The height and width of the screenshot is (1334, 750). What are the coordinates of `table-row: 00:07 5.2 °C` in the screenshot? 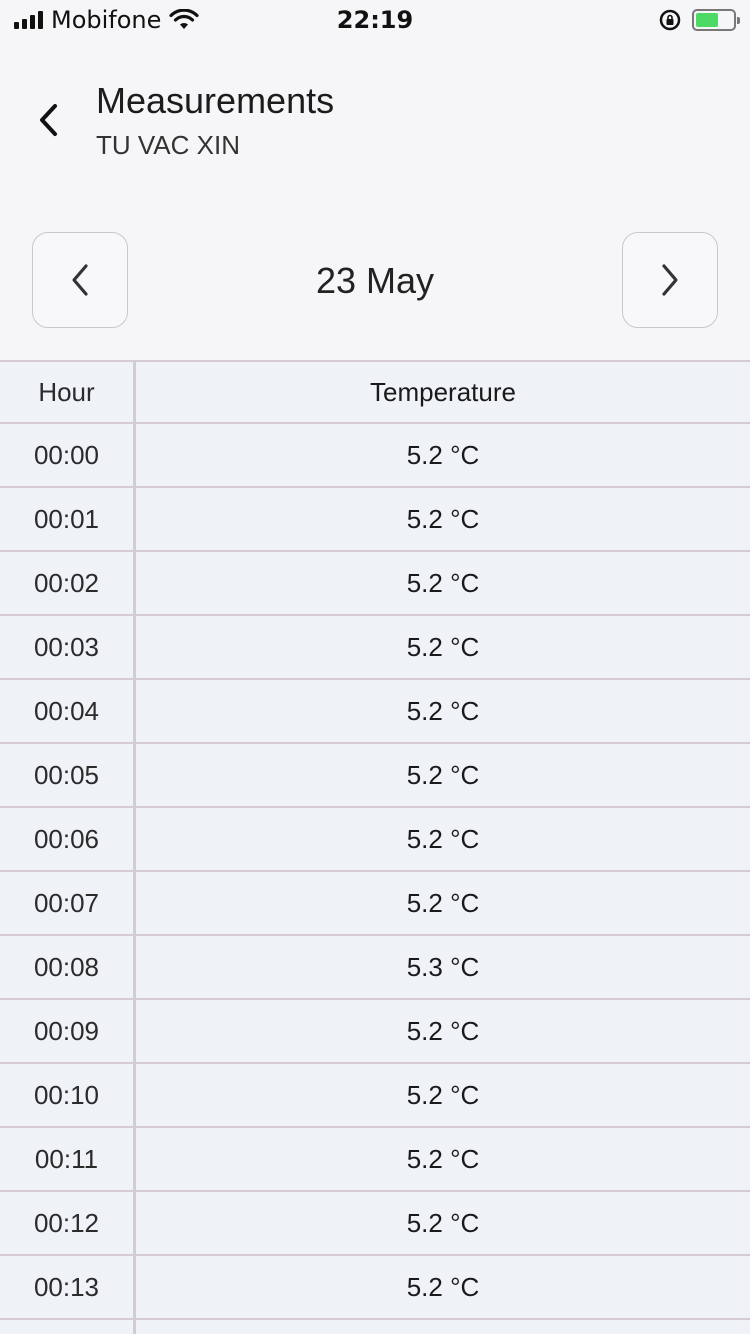 It's located at (375, 904).